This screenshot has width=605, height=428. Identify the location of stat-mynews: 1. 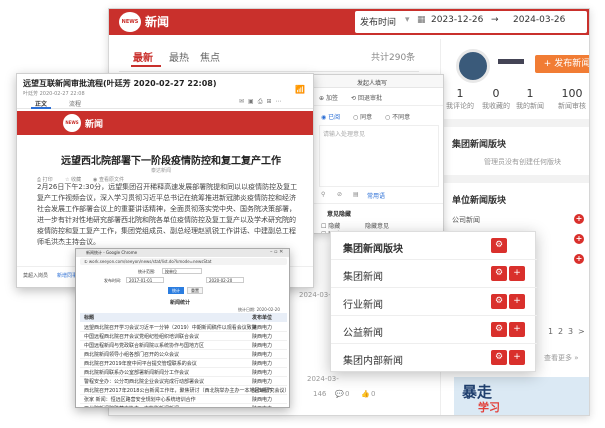
(530, 93).